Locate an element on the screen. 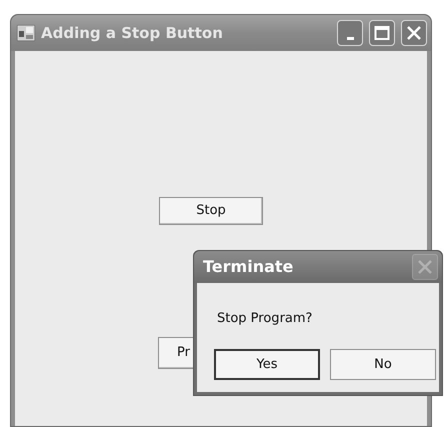  minimize-icon is located at coordinates (350, 38).